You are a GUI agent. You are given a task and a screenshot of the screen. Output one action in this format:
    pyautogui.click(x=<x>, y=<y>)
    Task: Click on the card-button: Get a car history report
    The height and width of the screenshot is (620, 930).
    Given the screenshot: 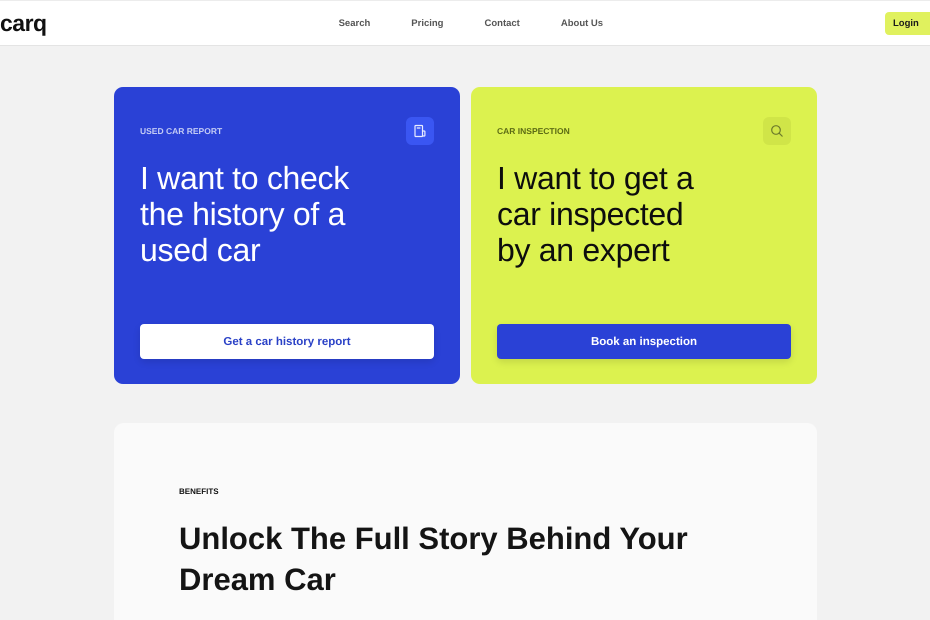 What is the action you would take?
    pyautogui.click(x=287, y=341)
    